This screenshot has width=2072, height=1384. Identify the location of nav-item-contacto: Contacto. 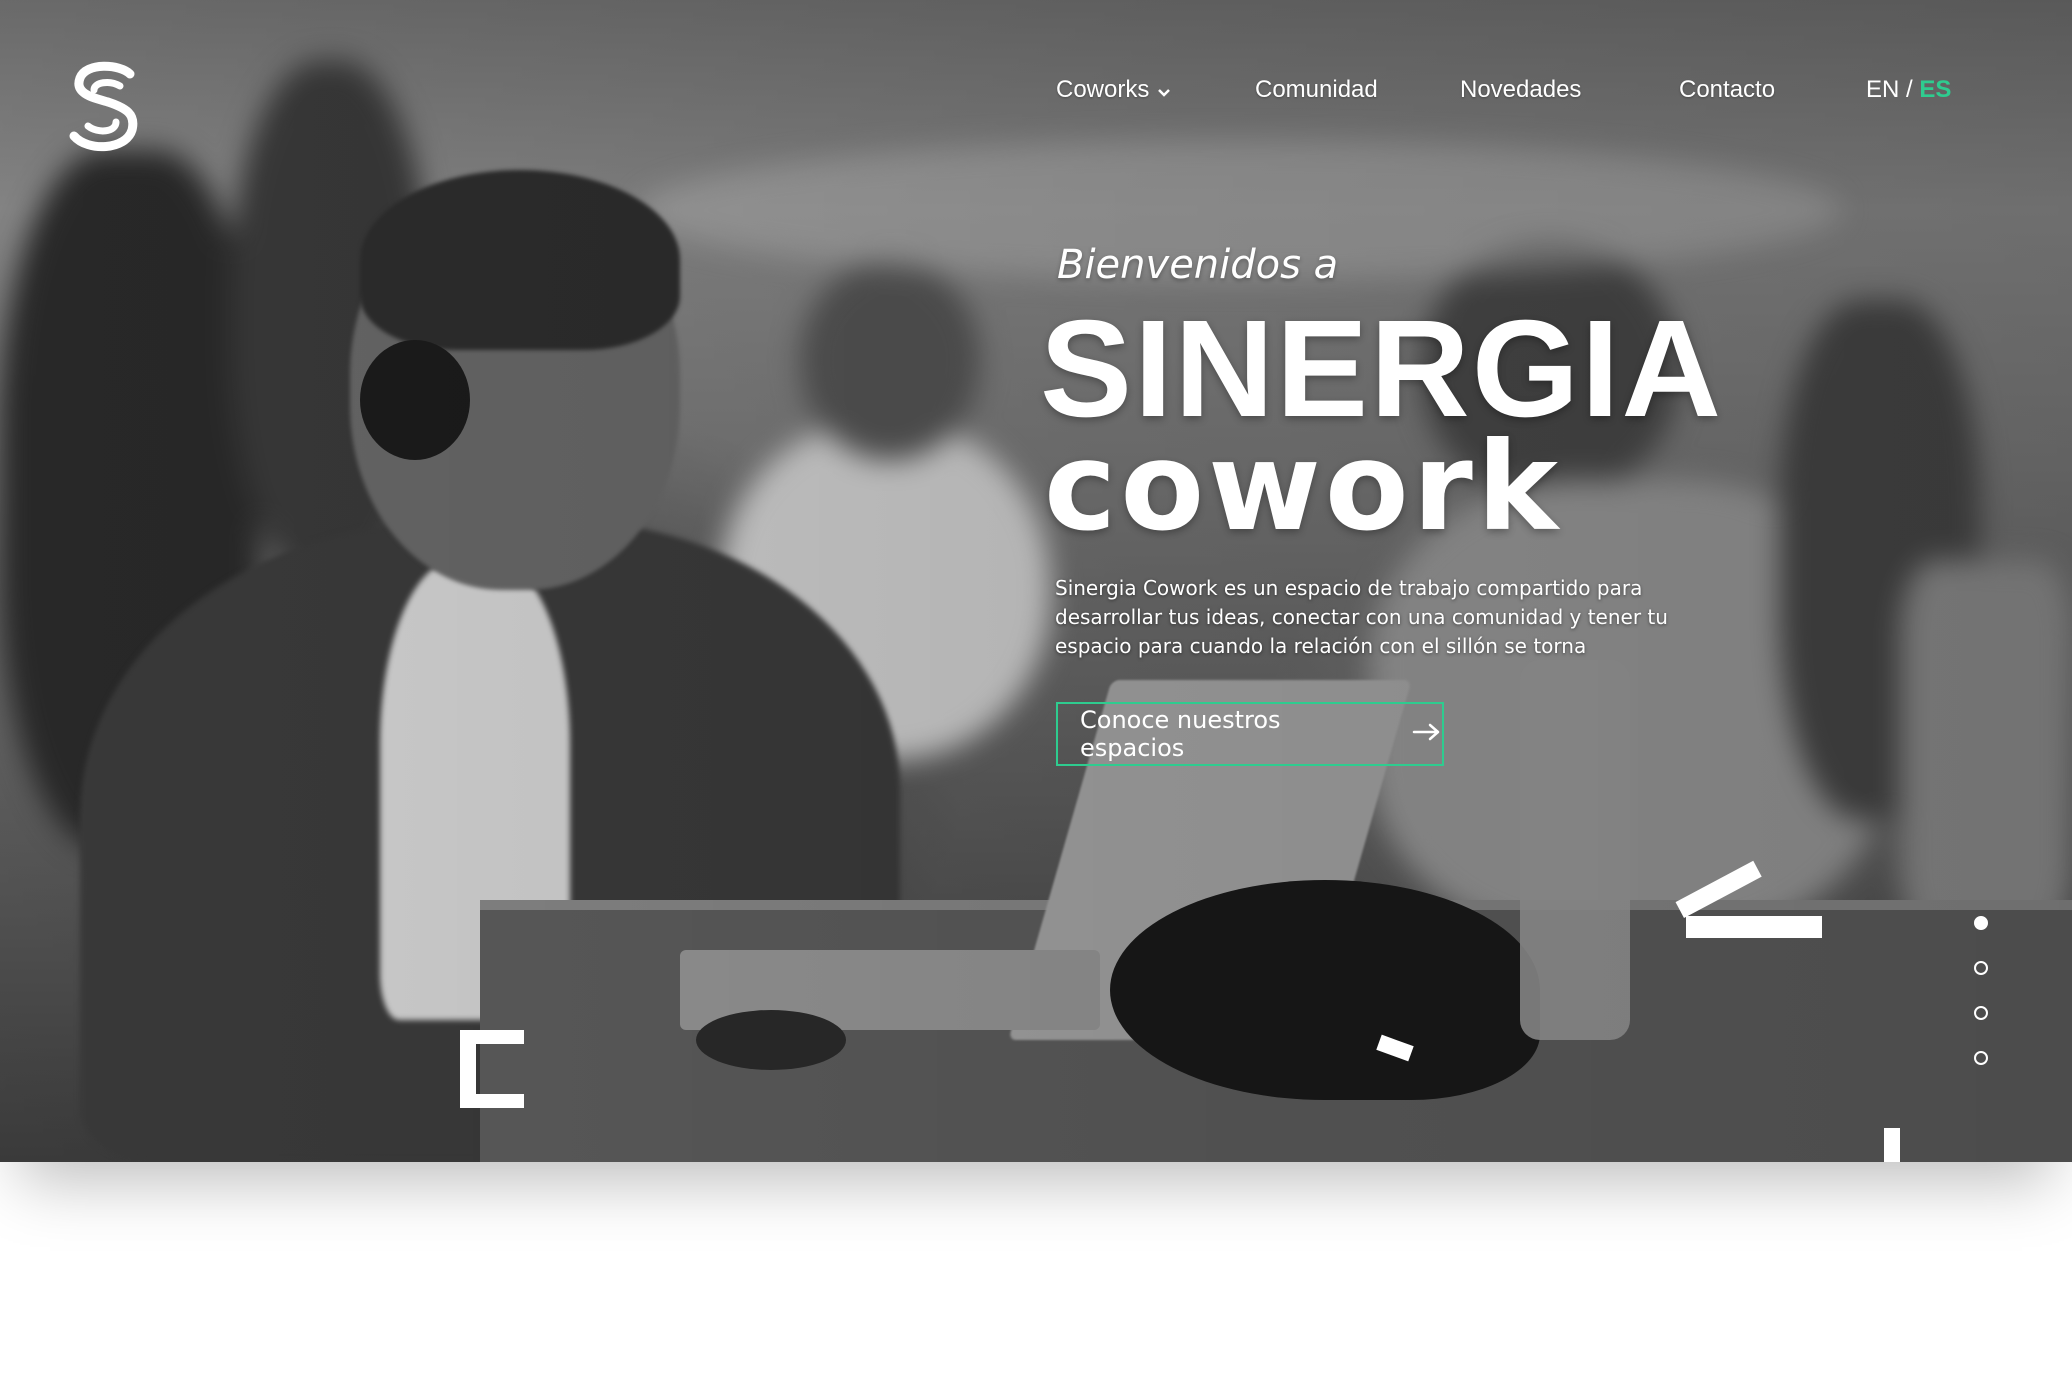
(1727, 90).